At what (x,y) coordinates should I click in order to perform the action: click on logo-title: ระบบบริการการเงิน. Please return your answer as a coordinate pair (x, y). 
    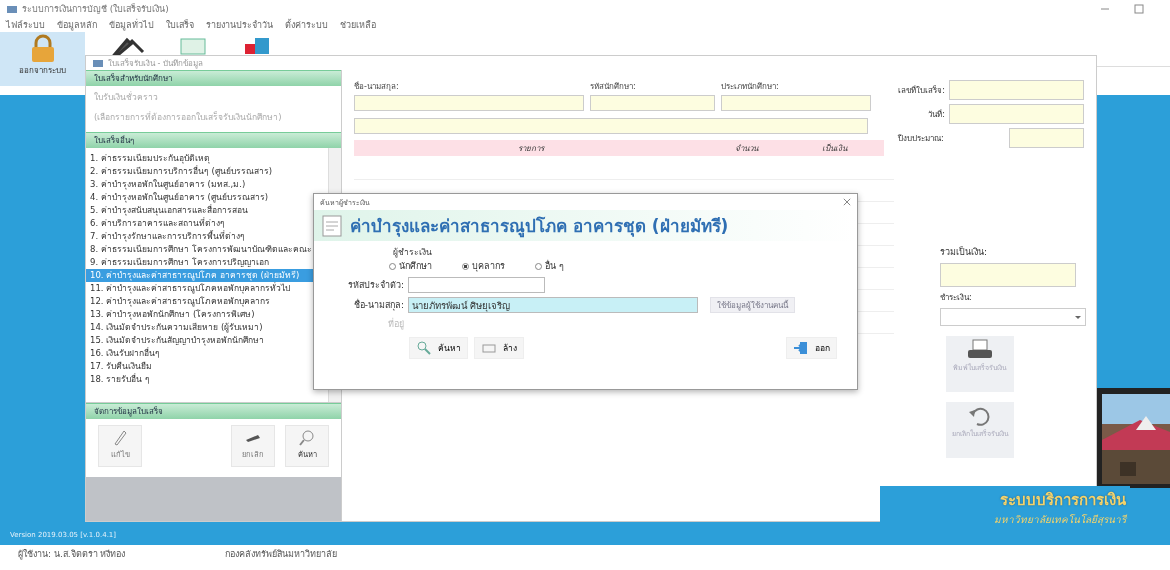
    Looking at the image, I should click on (1063, 500).